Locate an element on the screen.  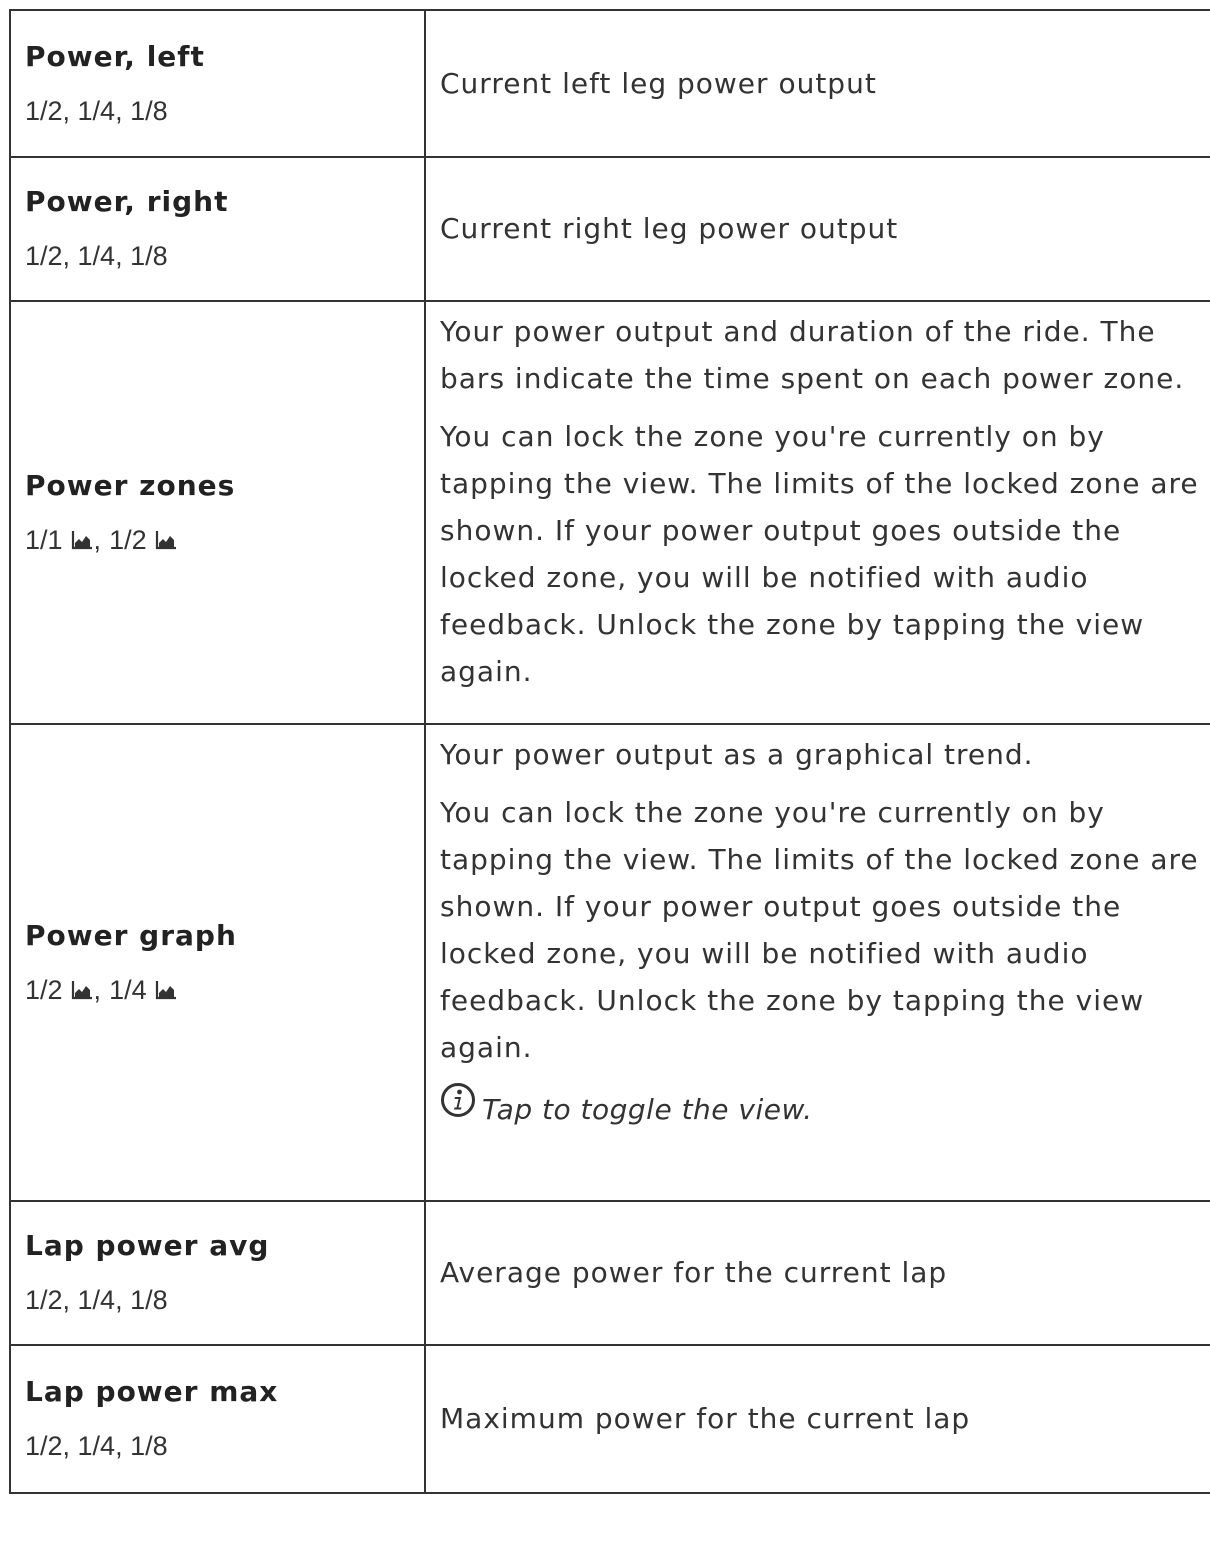
view-name: Power, left is located at coordinates (115, 56).